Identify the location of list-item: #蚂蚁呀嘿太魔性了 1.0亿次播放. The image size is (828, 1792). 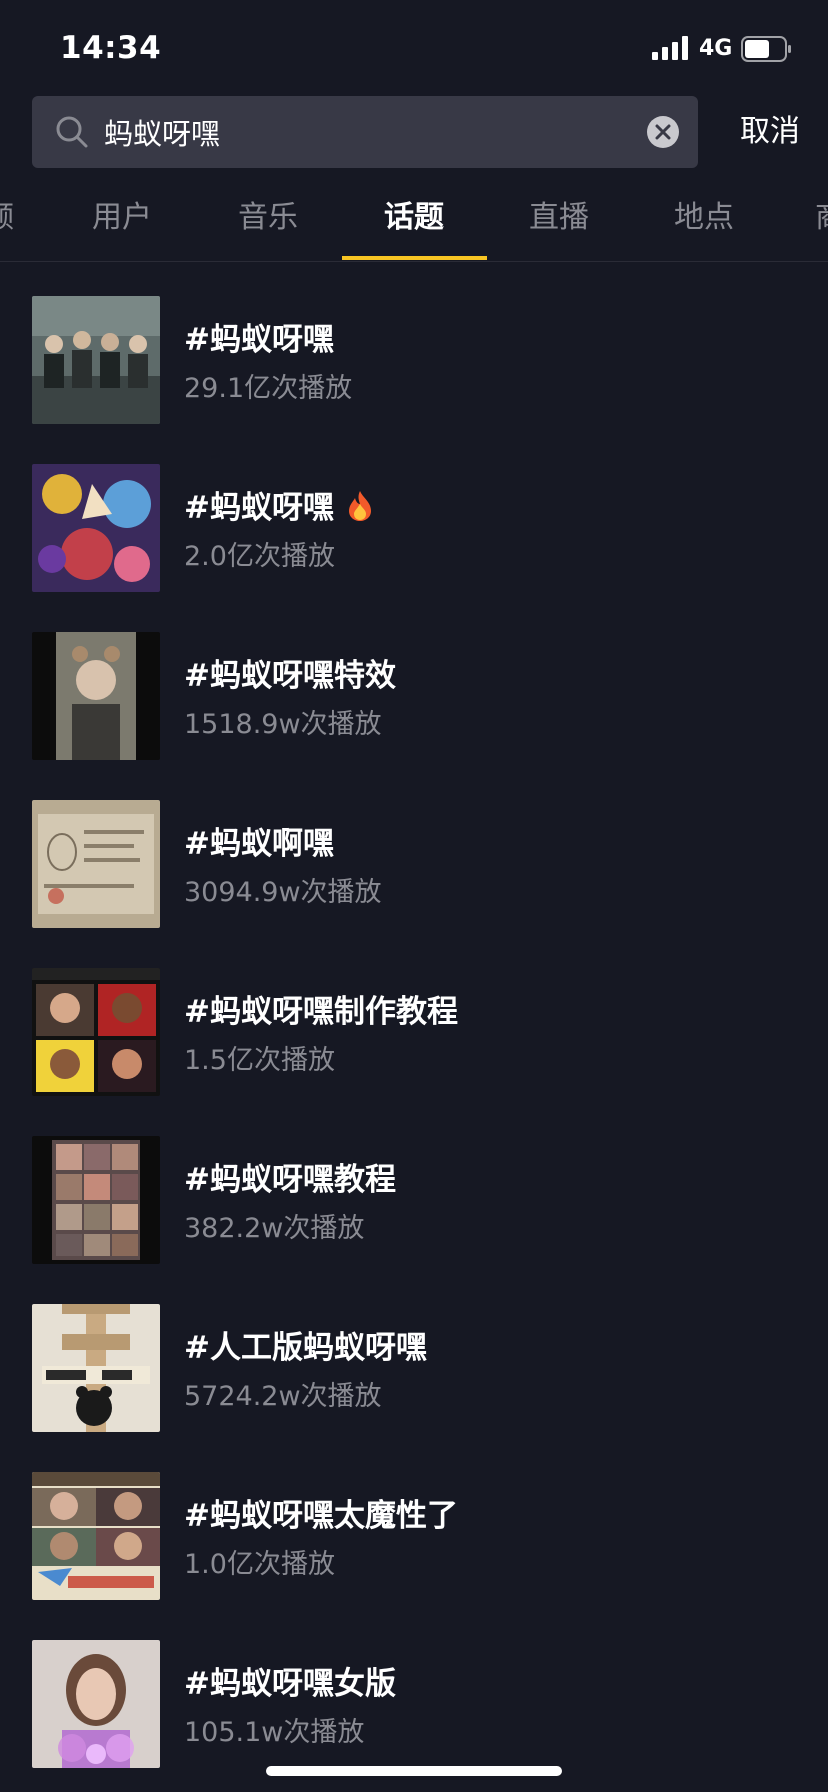
(414, 1522).